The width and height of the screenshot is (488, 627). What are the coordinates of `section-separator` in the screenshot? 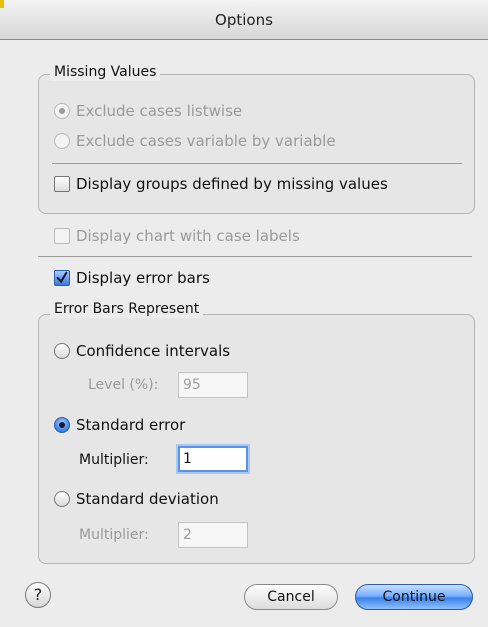 It's located at (255, 256).